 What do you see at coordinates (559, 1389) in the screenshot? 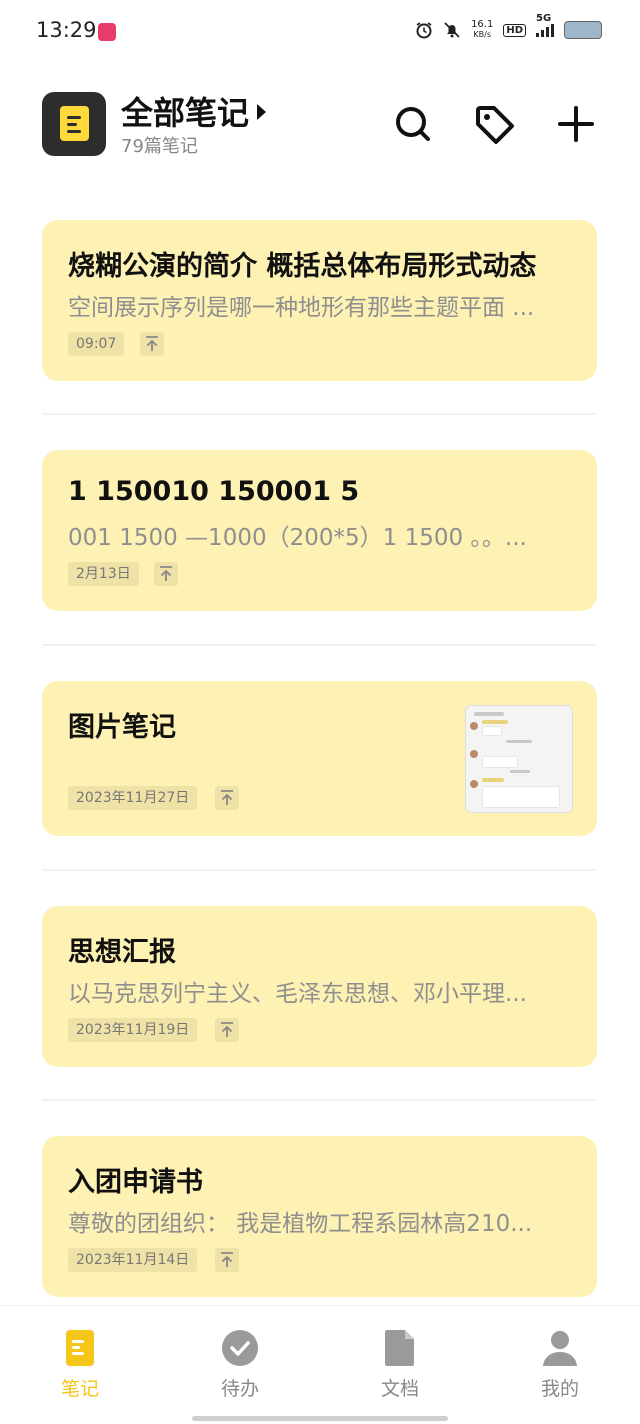
I see `tab-profile-label: 我的` at bounding box center [559, 1389].